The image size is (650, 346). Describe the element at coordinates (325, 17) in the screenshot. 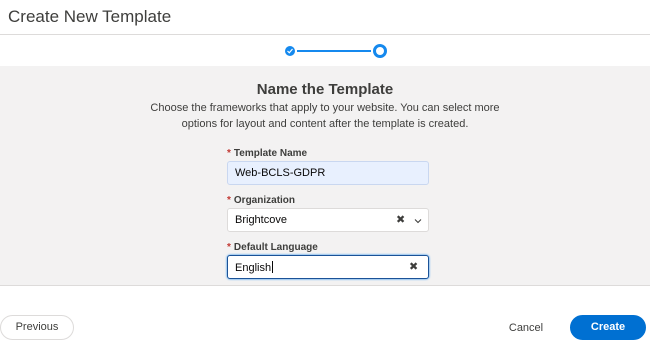

I see `modal-header: Create New Template` at that location.